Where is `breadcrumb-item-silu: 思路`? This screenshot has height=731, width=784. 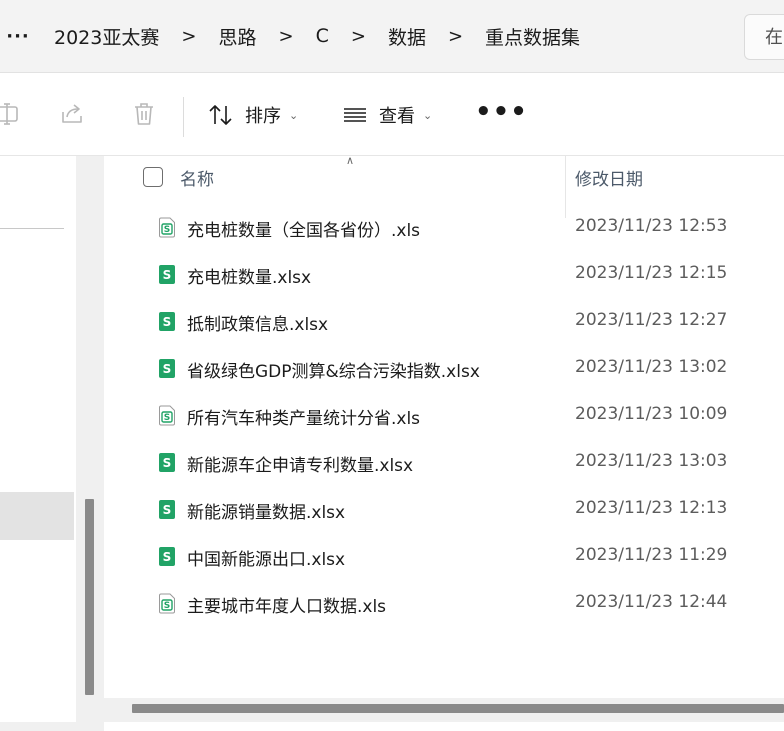
breadcrumb-item-silu: 思路 is located at coordinates (237, 36).